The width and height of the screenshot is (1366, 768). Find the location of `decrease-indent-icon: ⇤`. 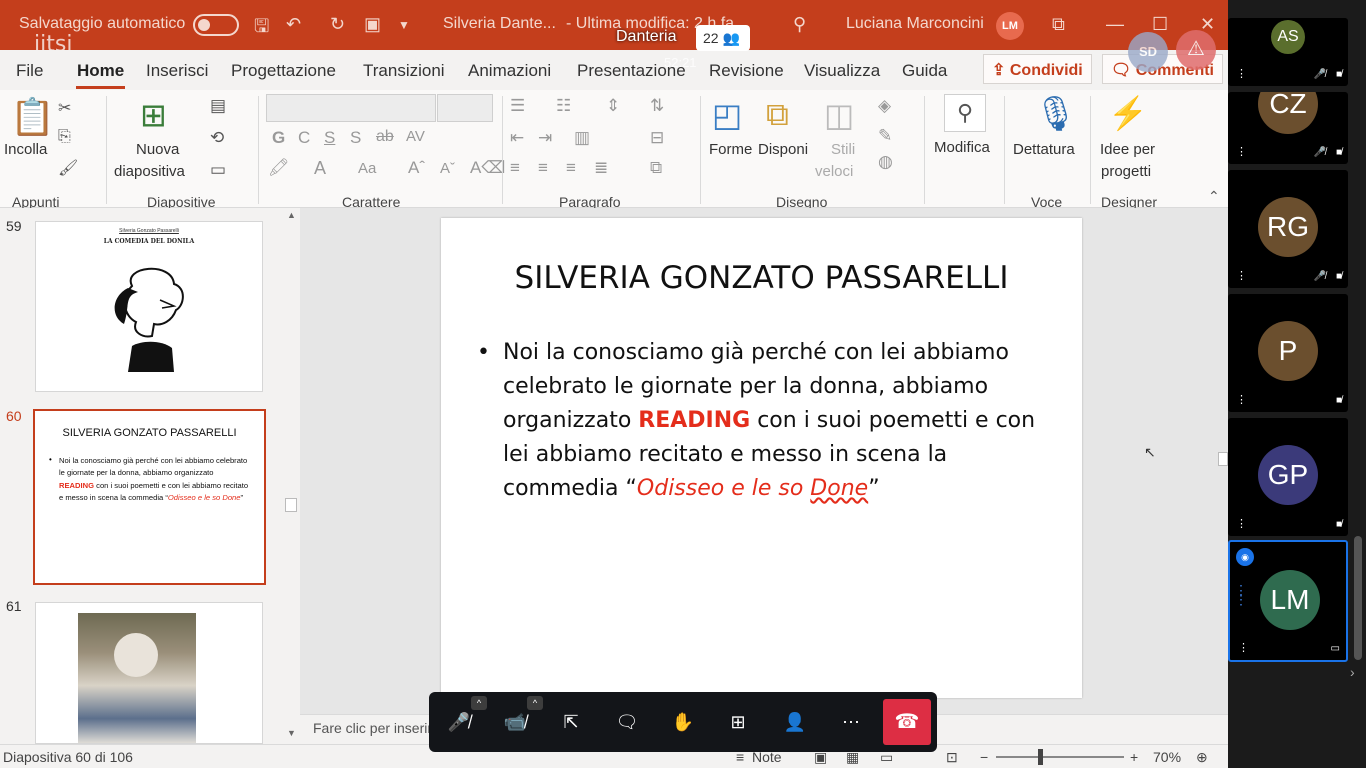

decrease-indent-icon: ⇤ is located at coordinates (517, 138).